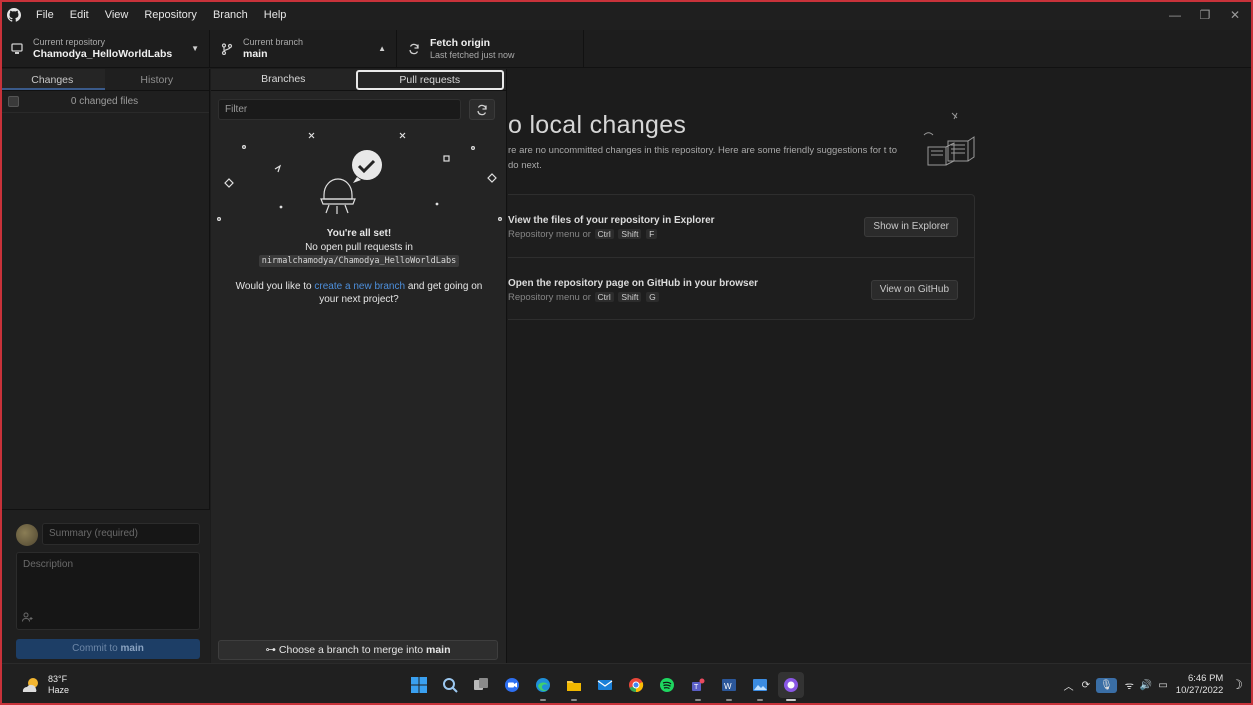 The image size is (1253, 705). What do you see at coordinates (760, 686) in the screenshot?
I see `photos-icon` at bounding box center [760, 686].